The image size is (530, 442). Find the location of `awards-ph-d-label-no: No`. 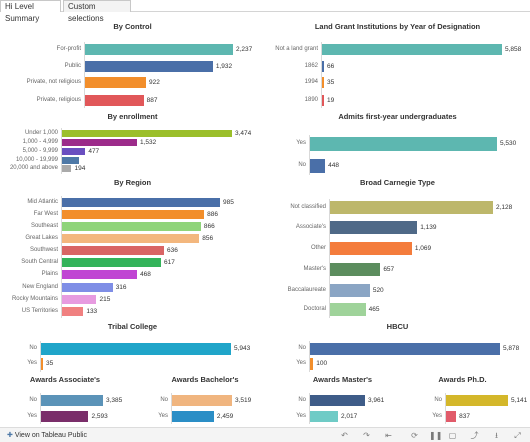

awards-ph-d-label-no: No is located at coordinates (438, 399).